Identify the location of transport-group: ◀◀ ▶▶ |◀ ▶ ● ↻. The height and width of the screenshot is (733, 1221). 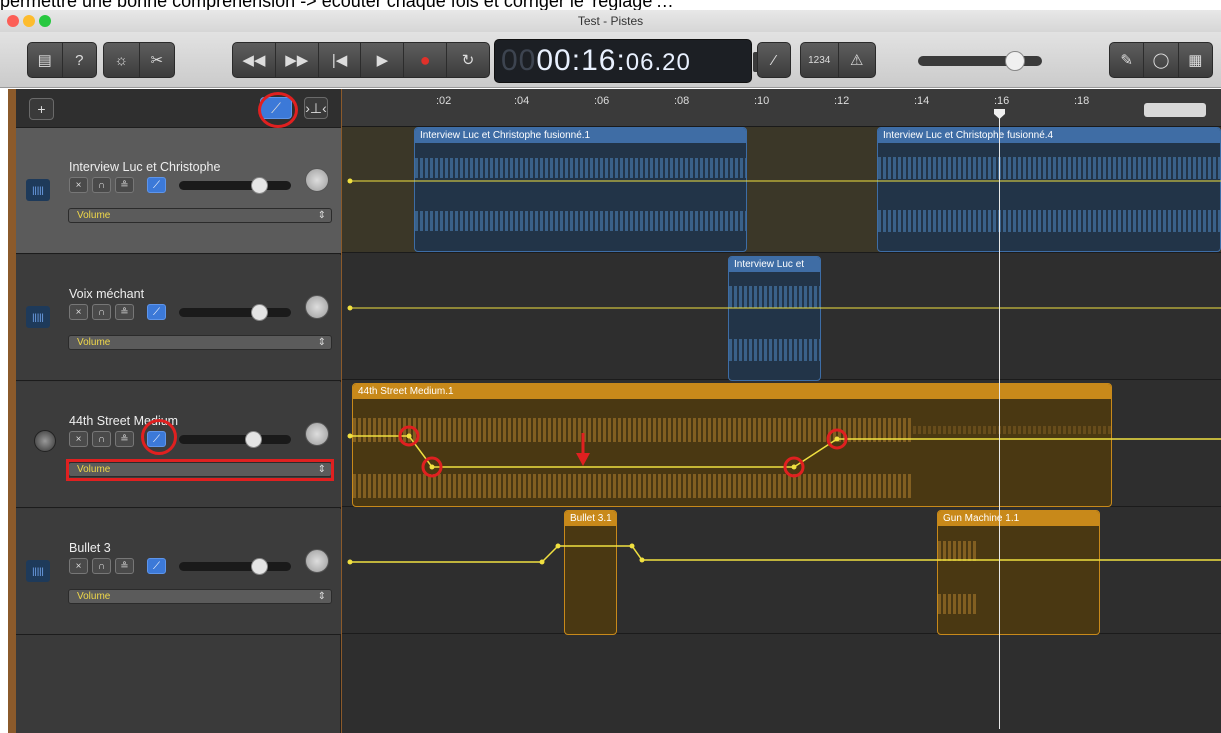
(361, 60).